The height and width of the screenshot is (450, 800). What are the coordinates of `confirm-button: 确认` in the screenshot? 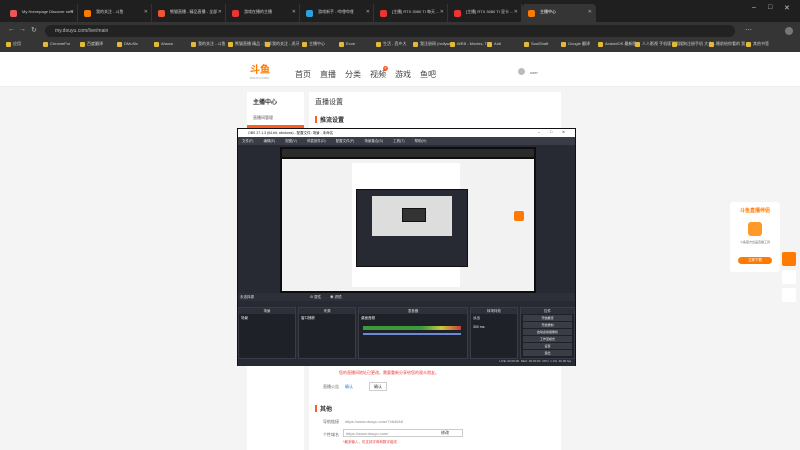 It's located at (378, 386).